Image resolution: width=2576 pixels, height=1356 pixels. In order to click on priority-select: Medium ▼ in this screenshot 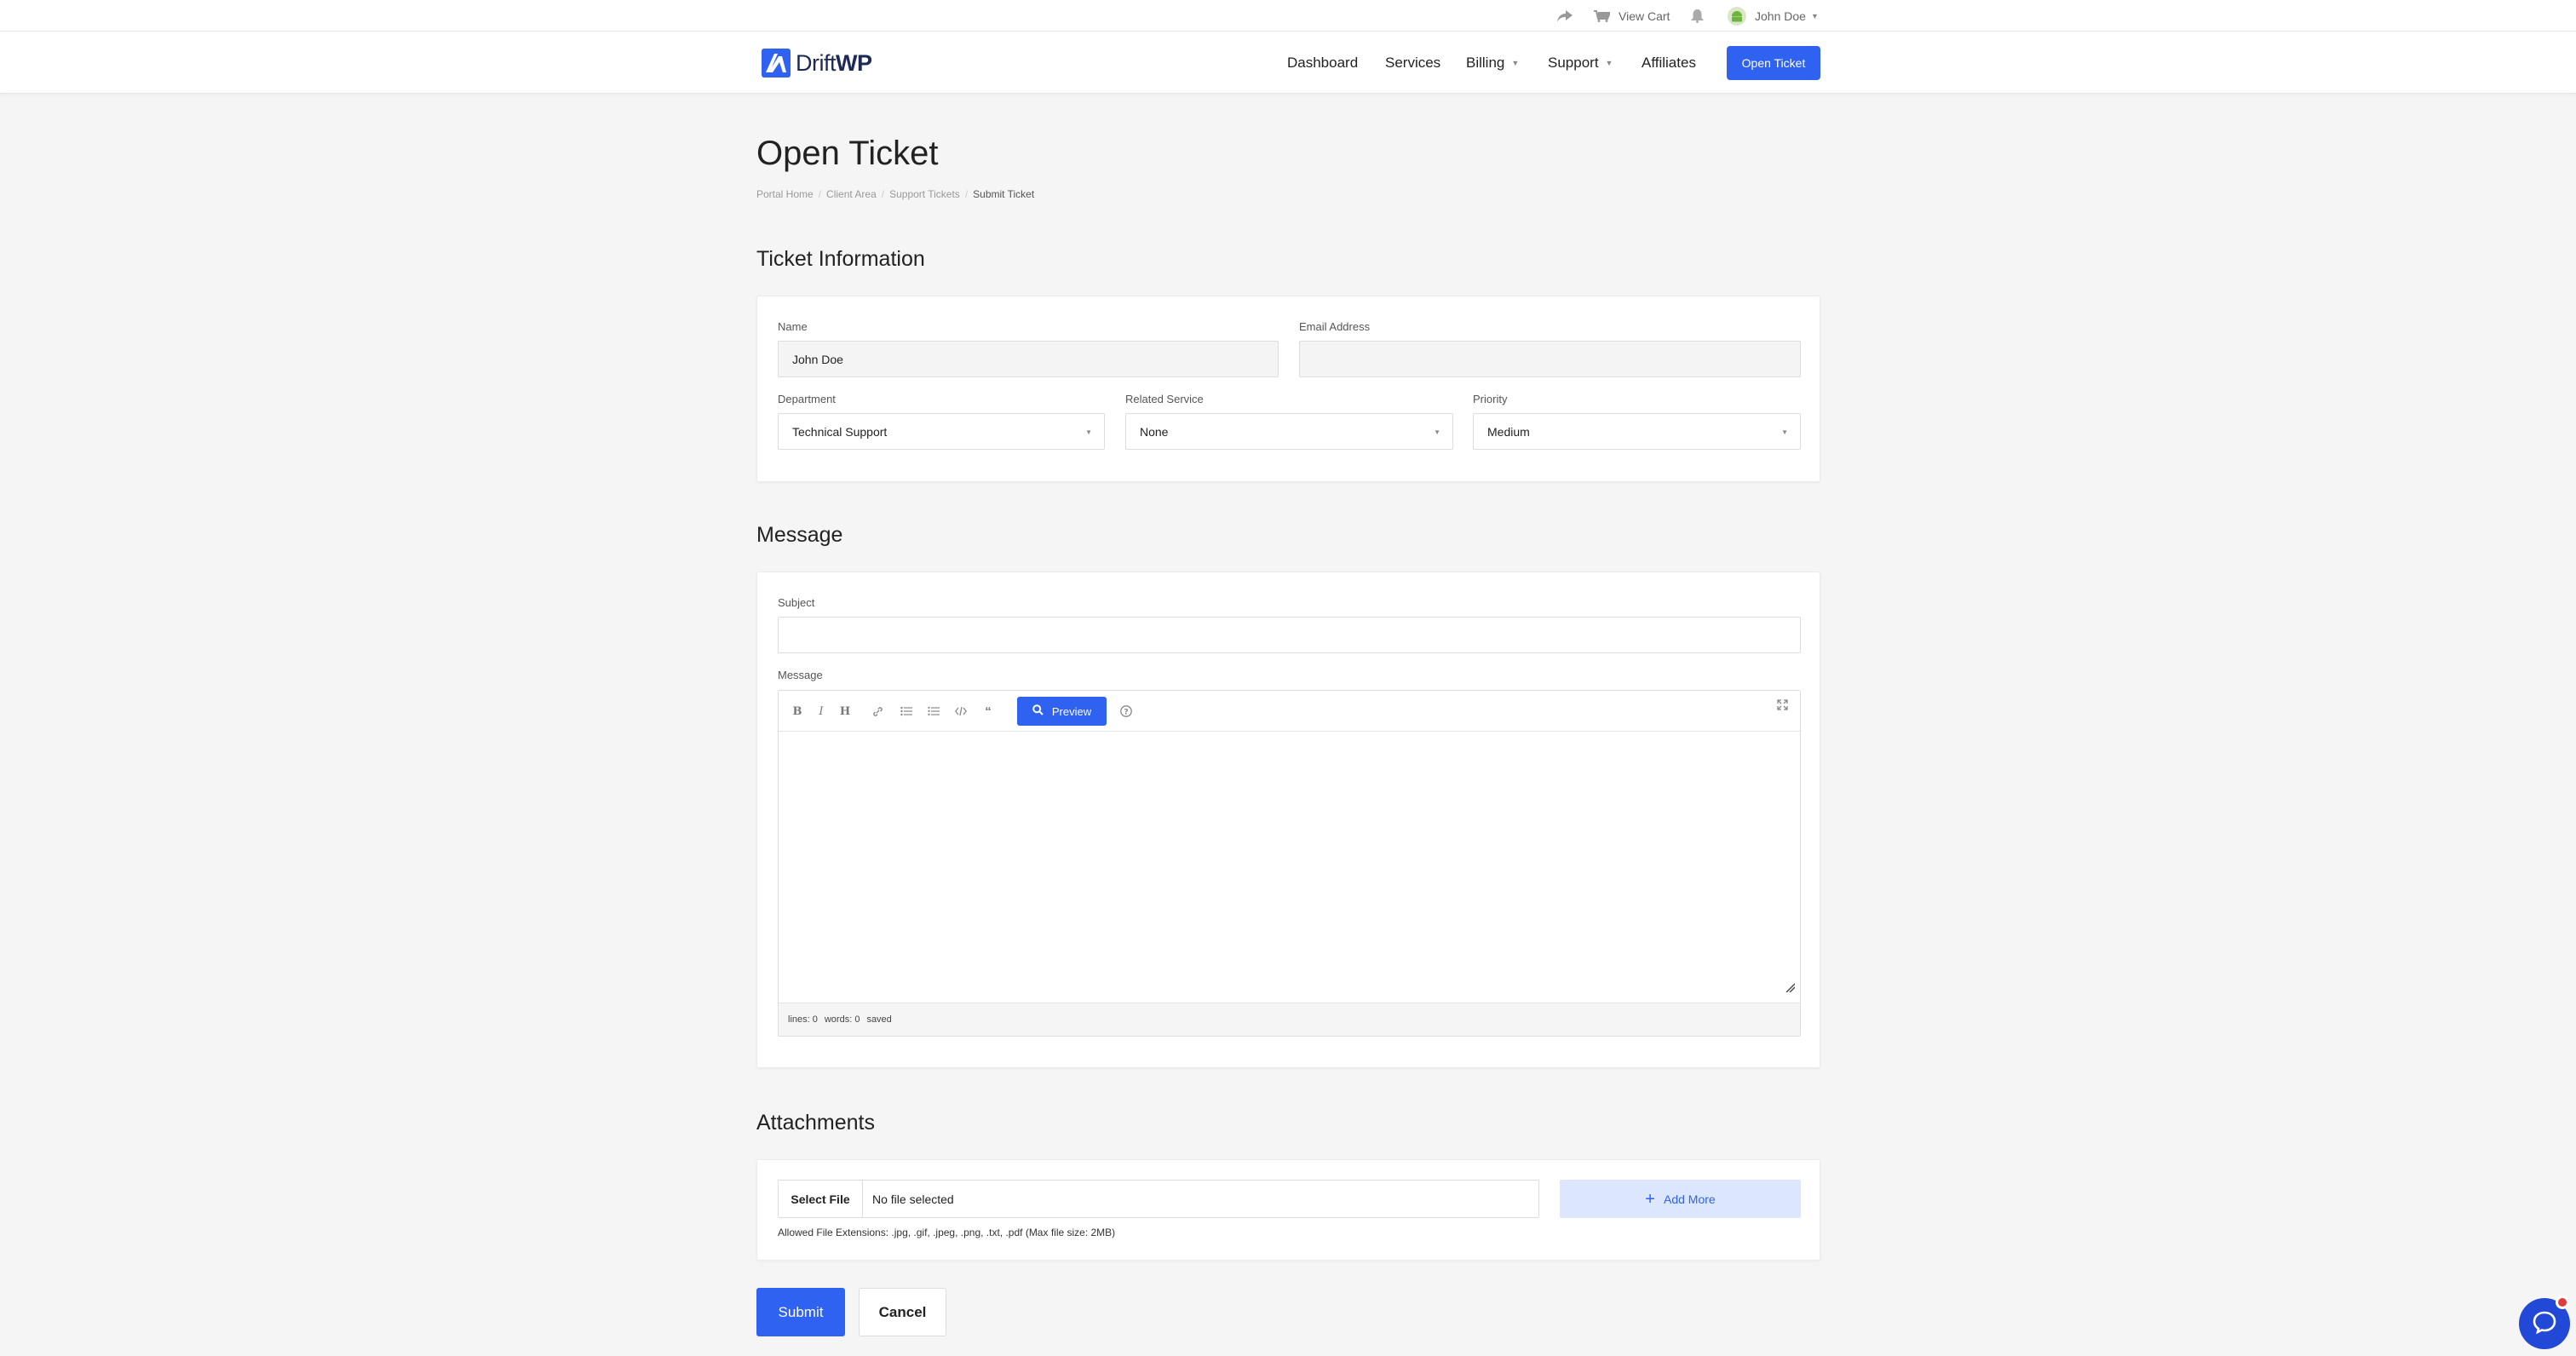, I will do `click(1637, 431)`.